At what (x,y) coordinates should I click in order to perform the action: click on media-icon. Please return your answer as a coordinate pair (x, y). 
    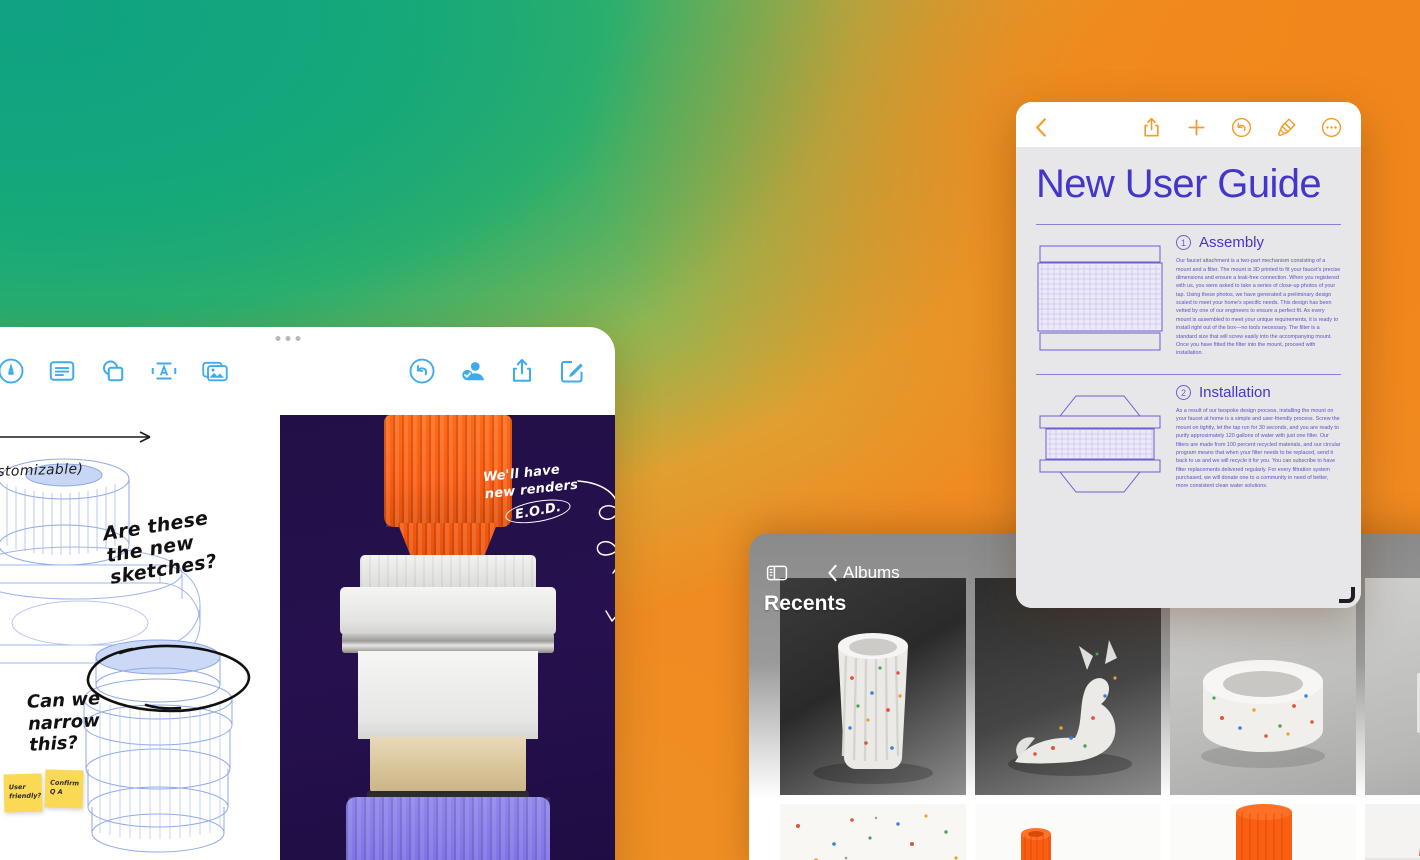
    Looking at the image, I should click on (215, 371).